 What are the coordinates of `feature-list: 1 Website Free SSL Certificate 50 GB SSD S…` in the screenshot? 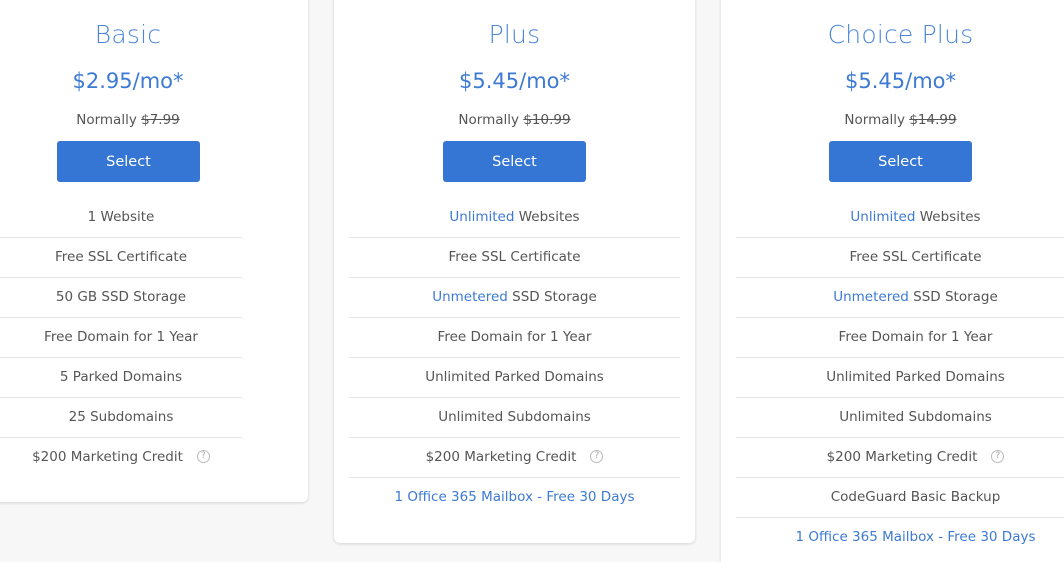 It's located at (121, 338).